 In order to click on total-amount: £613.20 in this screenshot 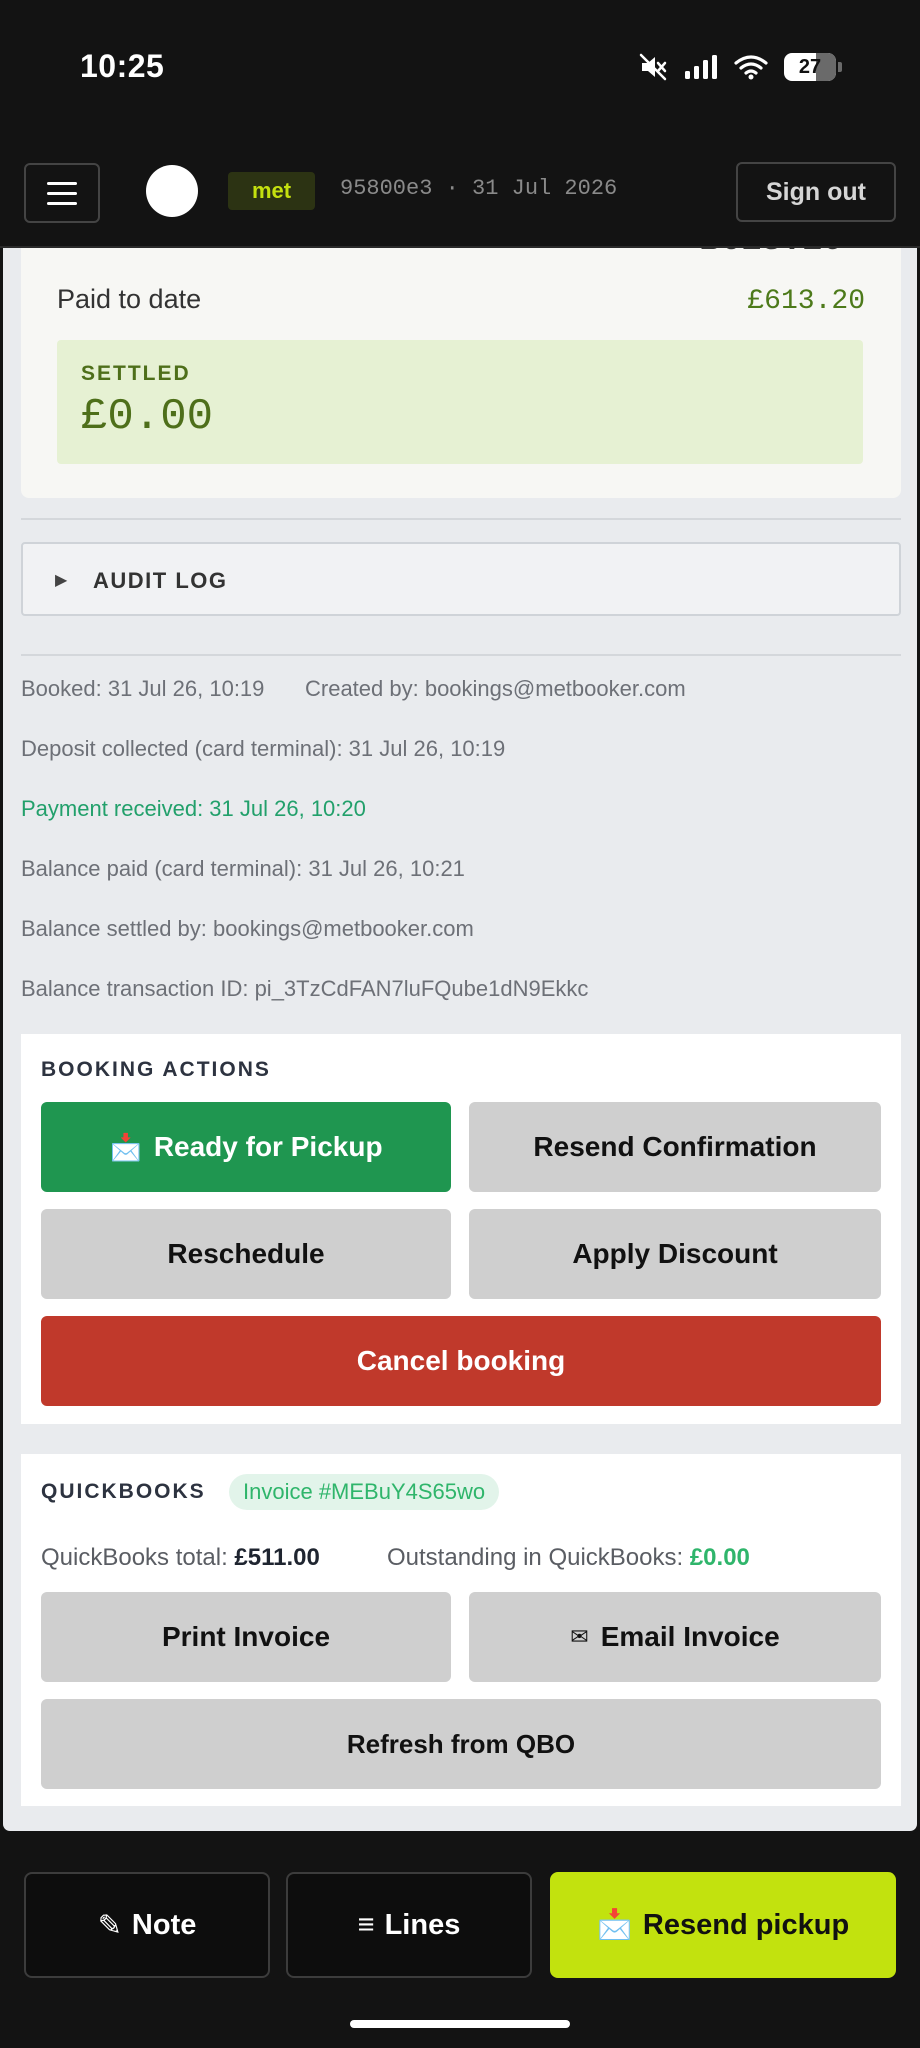, I will do `click(771, 254)`.